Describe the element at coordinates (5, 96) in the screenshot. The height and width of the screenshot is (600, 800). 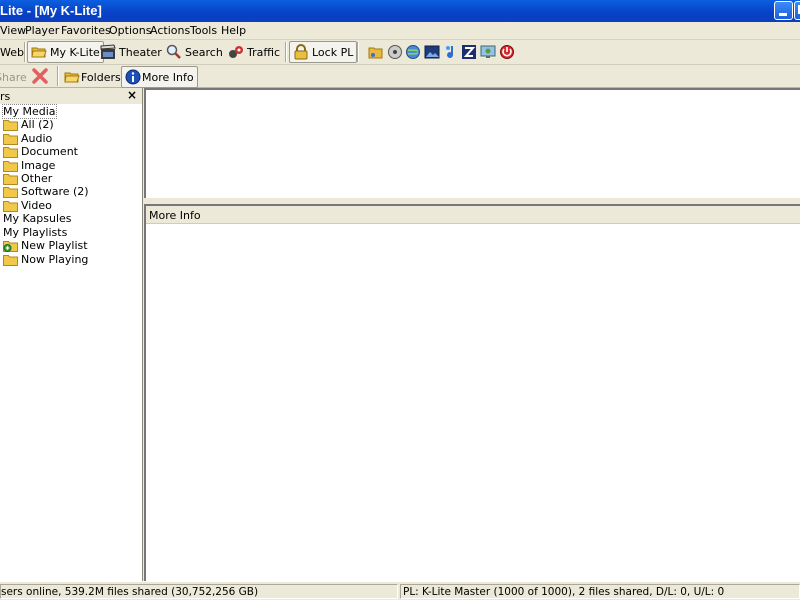
I see `folders-pane-title: rs` at that location.